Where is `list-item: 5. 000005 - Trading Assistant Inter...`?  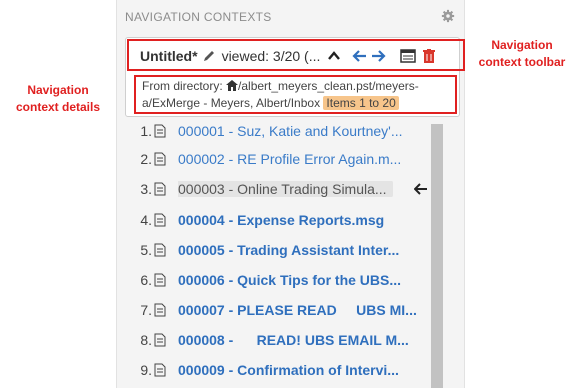 list-item: 5. 000005 - Trading Assistant Inter... is located at coordinates (275, 250).